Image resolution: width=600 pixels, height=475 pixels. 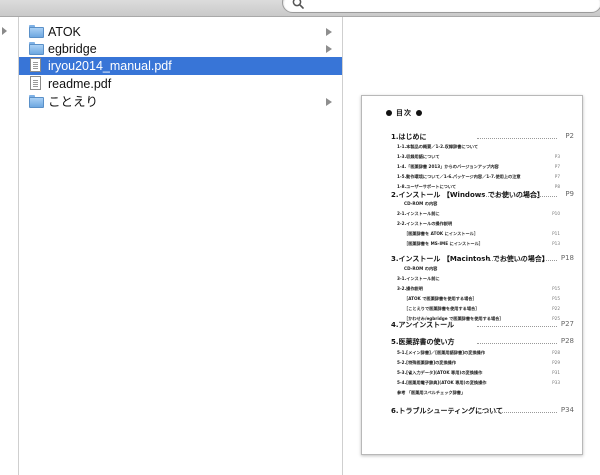 I want to click on toc-title-text: 目次, so click(x=404, y=113).